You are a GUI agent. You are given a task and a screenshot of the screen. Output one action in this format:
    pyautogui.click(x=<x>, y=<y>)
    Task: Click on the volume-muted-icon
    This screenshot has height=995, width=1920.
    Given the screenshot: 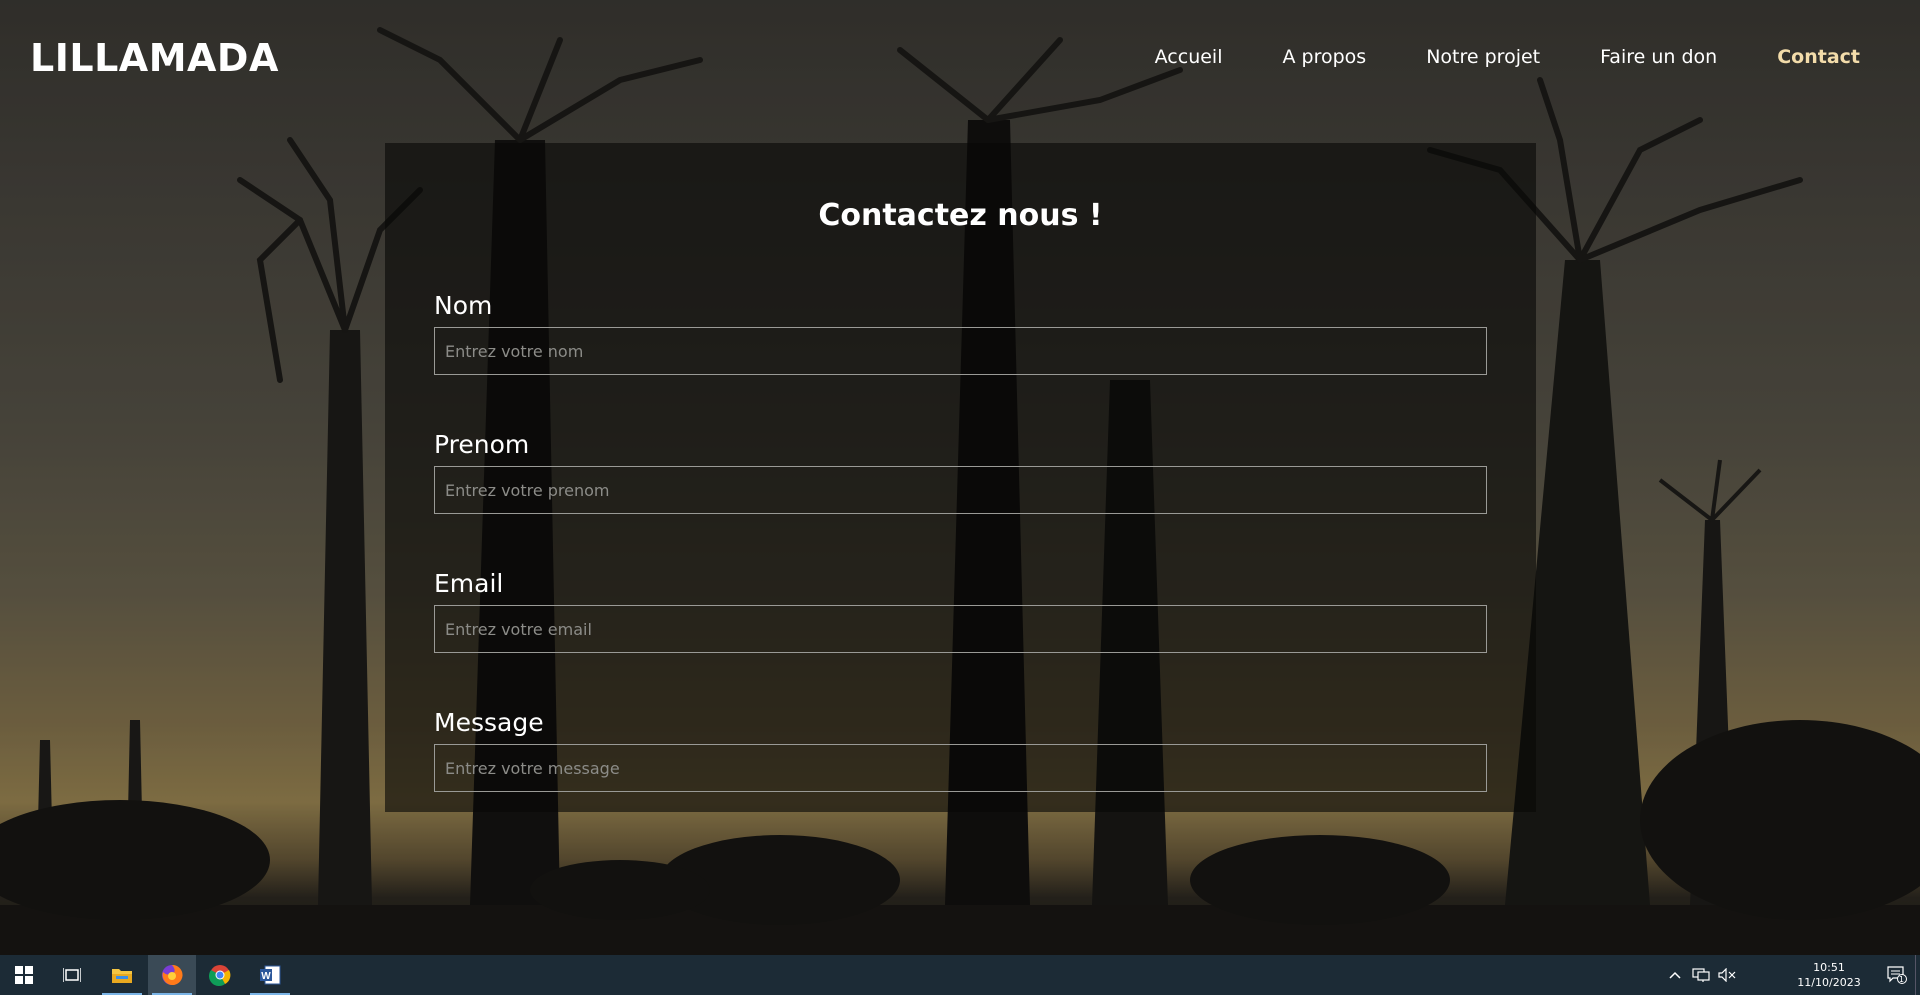 What is the action you would take?
    pyautogui.click(x=1727, y=975)
    